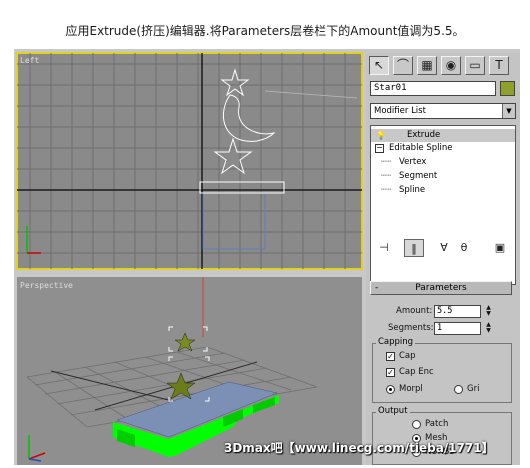 Image resolution: width=530 pixels, height=468 pixels. Describe the element at coordinates (379, 65) in the screenshot. I see `pointer-icon: ↖` at that location.